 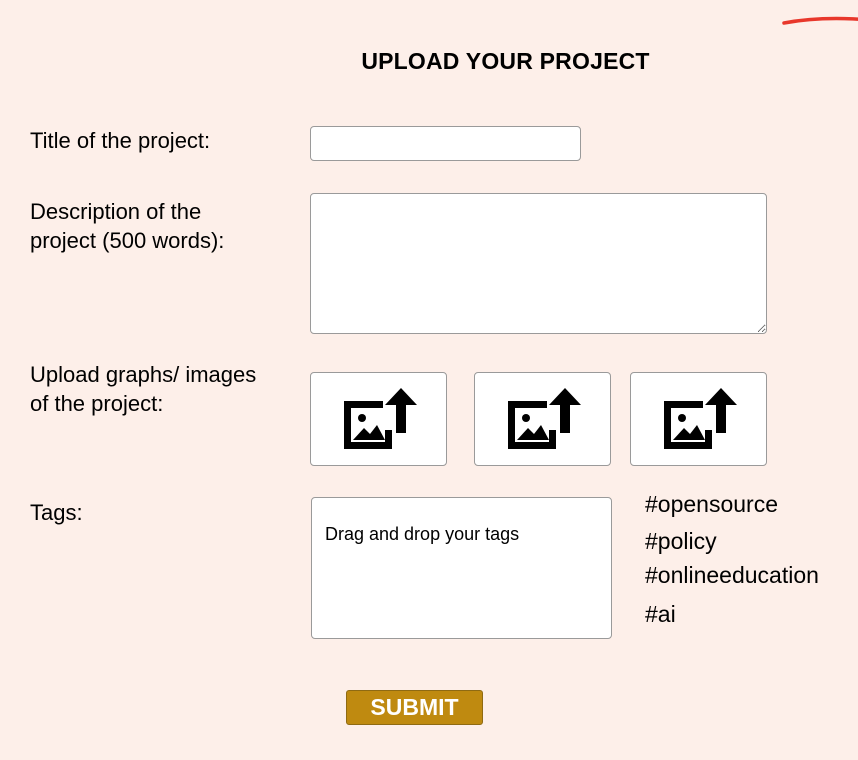 What do you see at coordinates (820, 20) in the screenshot?
I see `corner-mark` at bounding box center [820, 20].